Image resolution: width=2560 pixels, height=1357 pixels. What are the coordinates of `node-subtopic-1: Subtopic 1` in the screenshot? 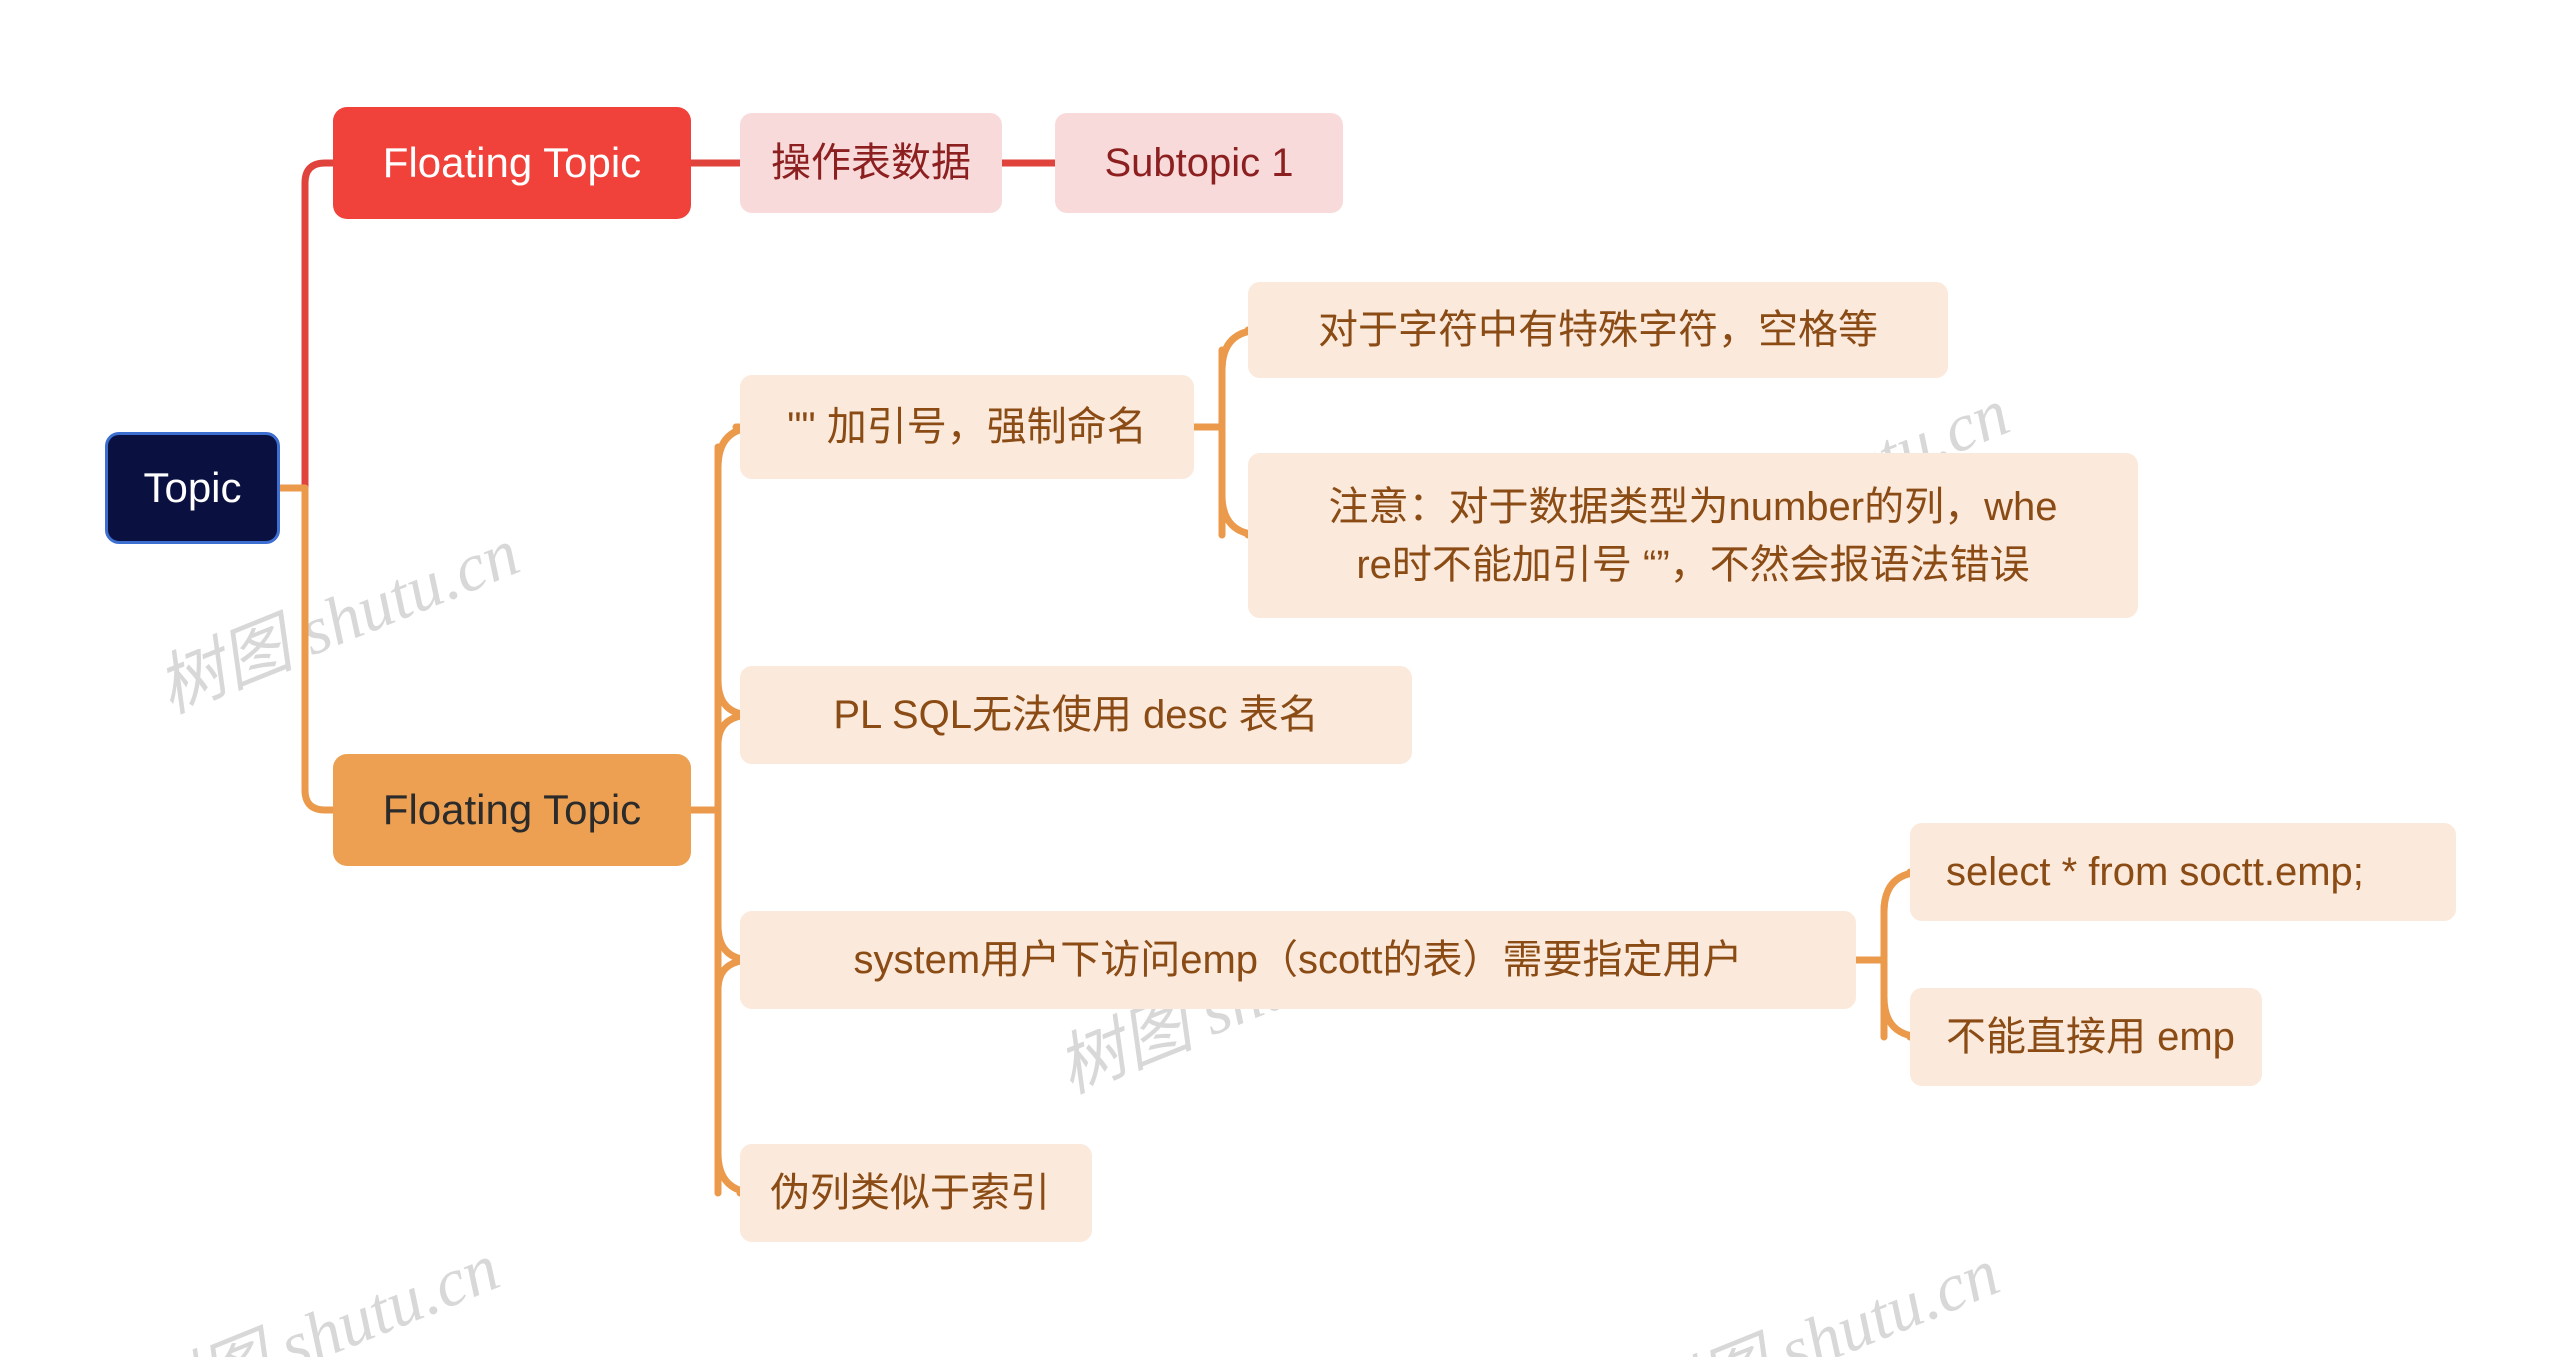 It's located at (1199, 163).